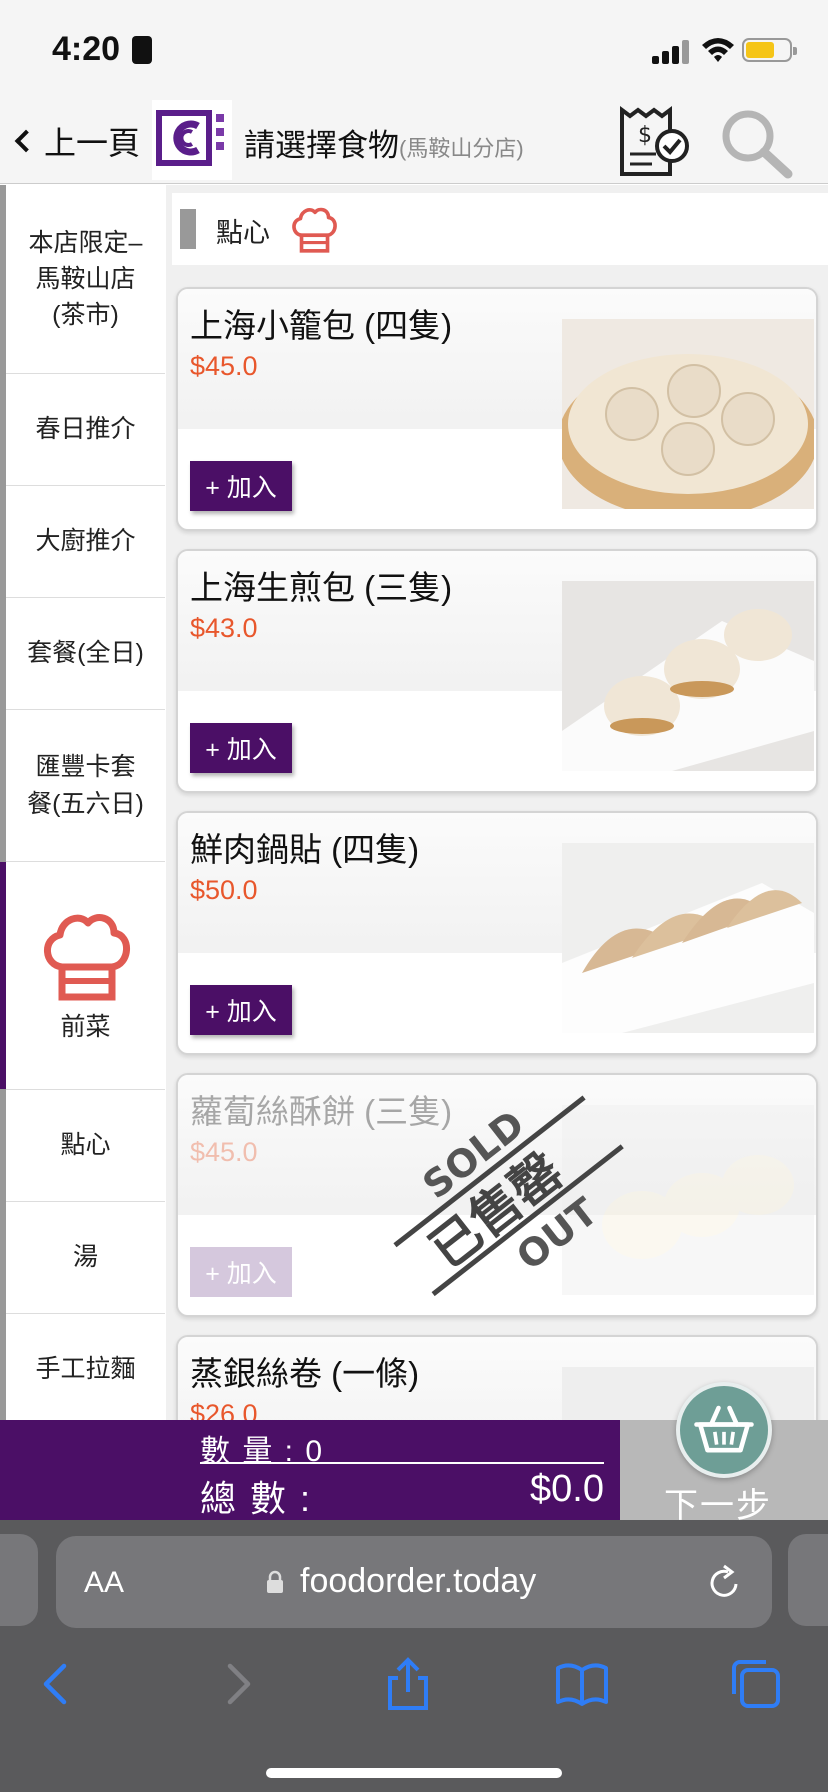 The width and height of the screenshot is (828, 1792). What do you see at coordinates (321, 145) in the screenshot?
I see `page-title-text: 請選擇食物` at bounding box center [321, 145].